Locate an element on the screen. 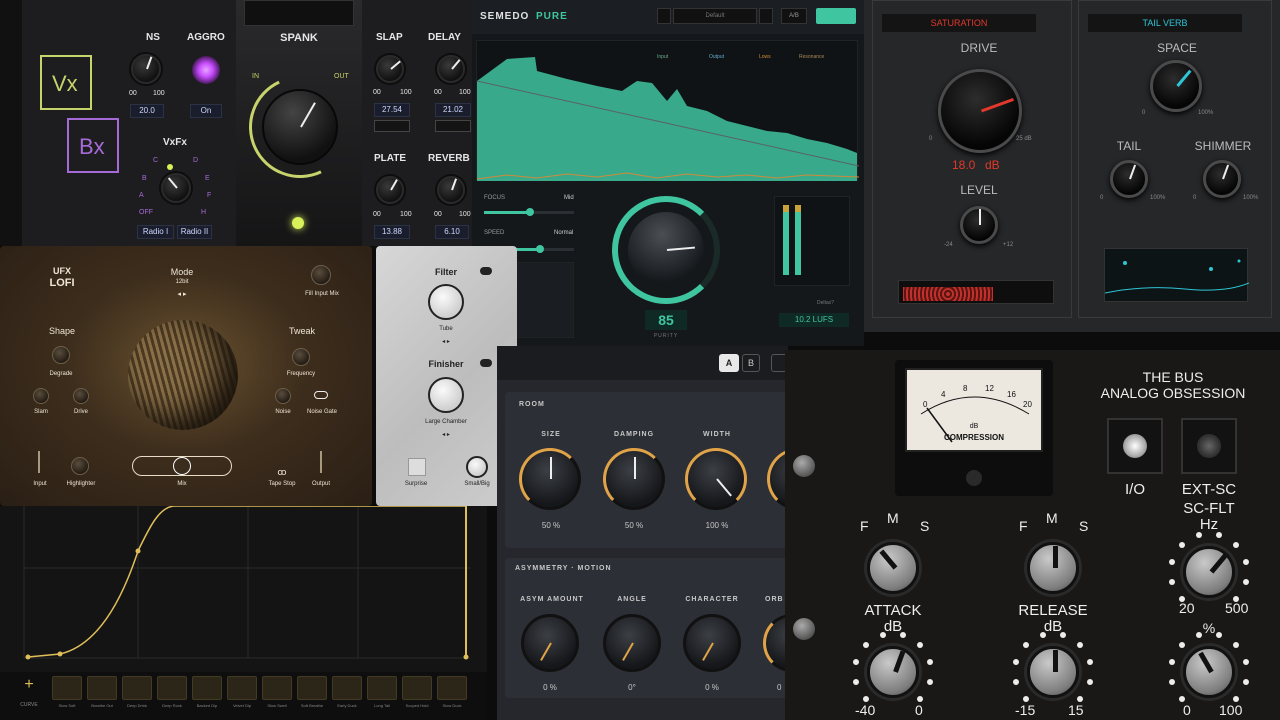 The image size is (1280, 720). release-knob is located at coordinates (1053, 672).